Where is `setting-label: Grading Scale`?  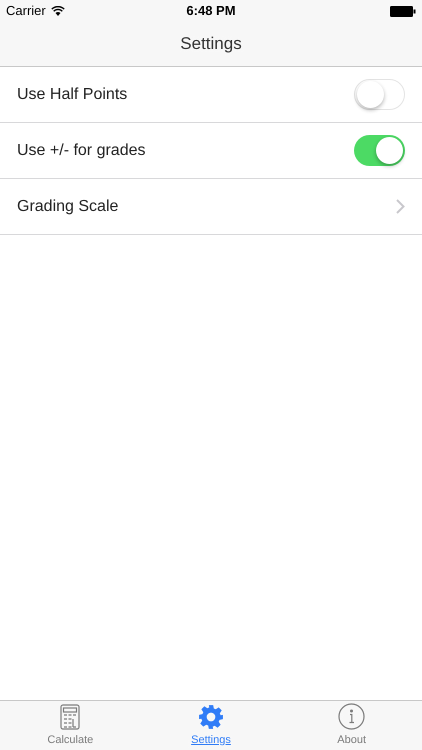 setting-label: Grading Scale is located at coordinates (67, 206).